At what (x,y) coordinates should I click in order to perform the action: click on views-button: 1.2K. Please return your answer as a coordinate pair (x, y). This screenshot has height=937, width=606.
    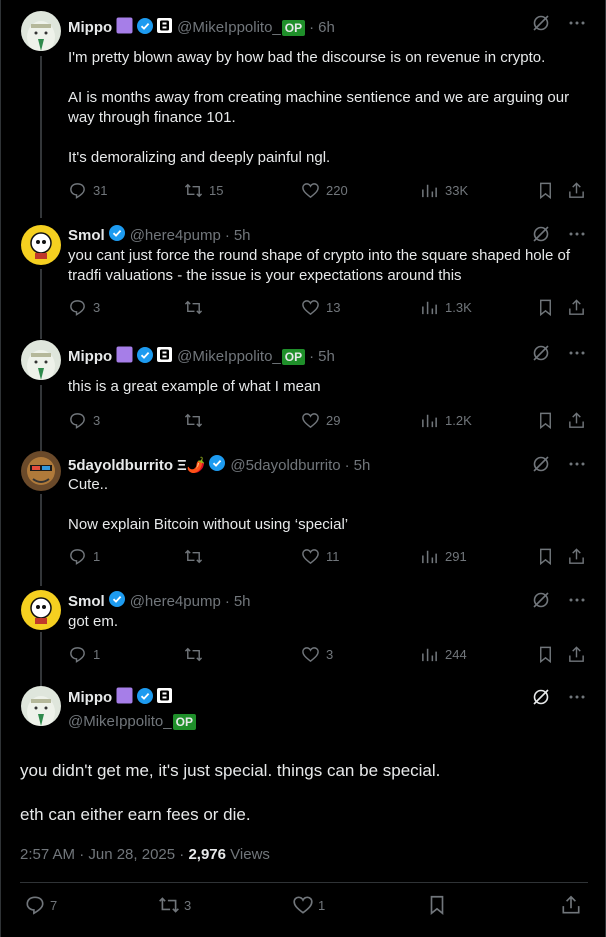
    Looking at the image, I should click on (446, 420).